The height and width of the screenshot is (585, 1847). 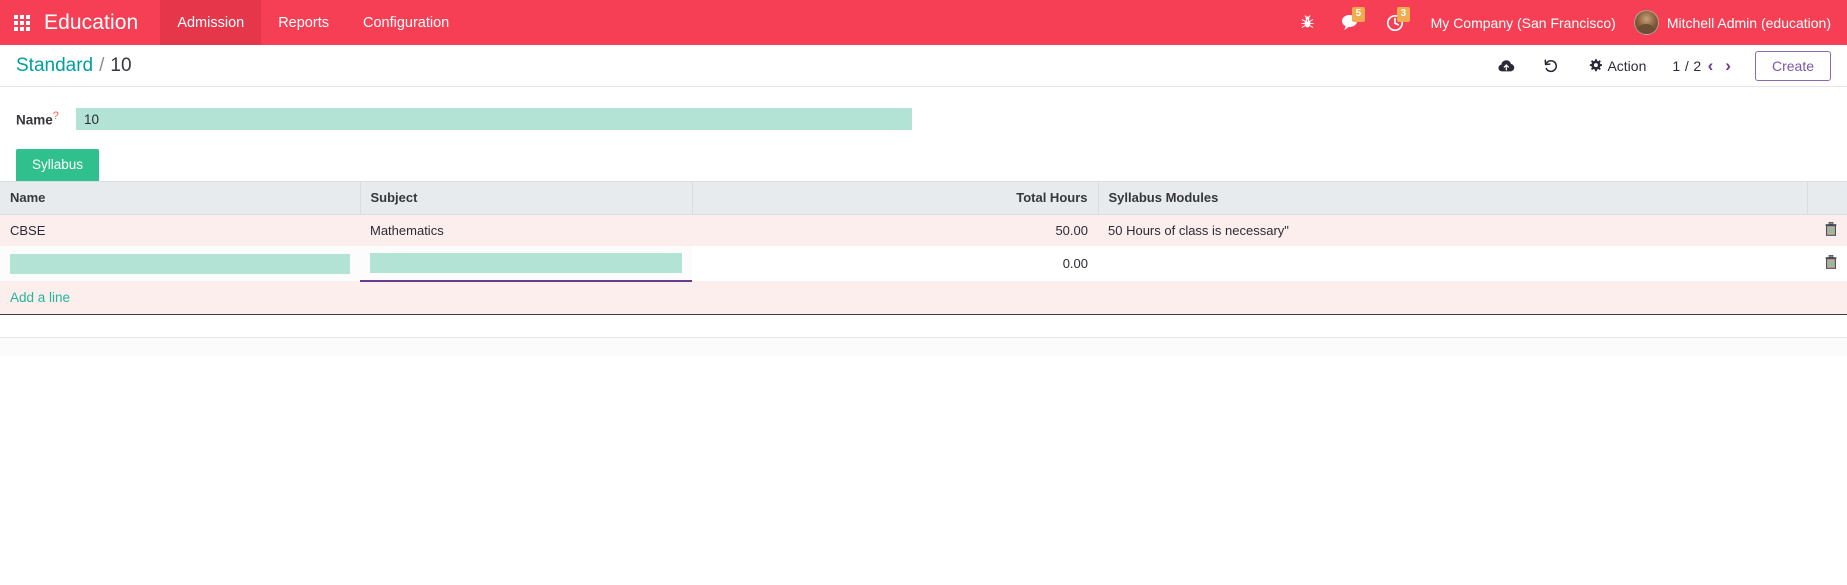 I want to click on menu-item-reports: Reports, so click(x=303, y=22).